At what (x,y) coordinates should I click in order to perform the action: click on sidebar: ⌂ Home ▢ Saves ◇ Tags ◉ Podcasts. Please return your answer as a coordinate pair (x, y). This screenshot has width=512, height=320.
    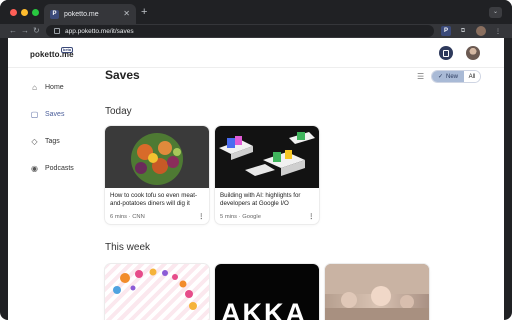
    Looking at the image, I should click on (65, 128).